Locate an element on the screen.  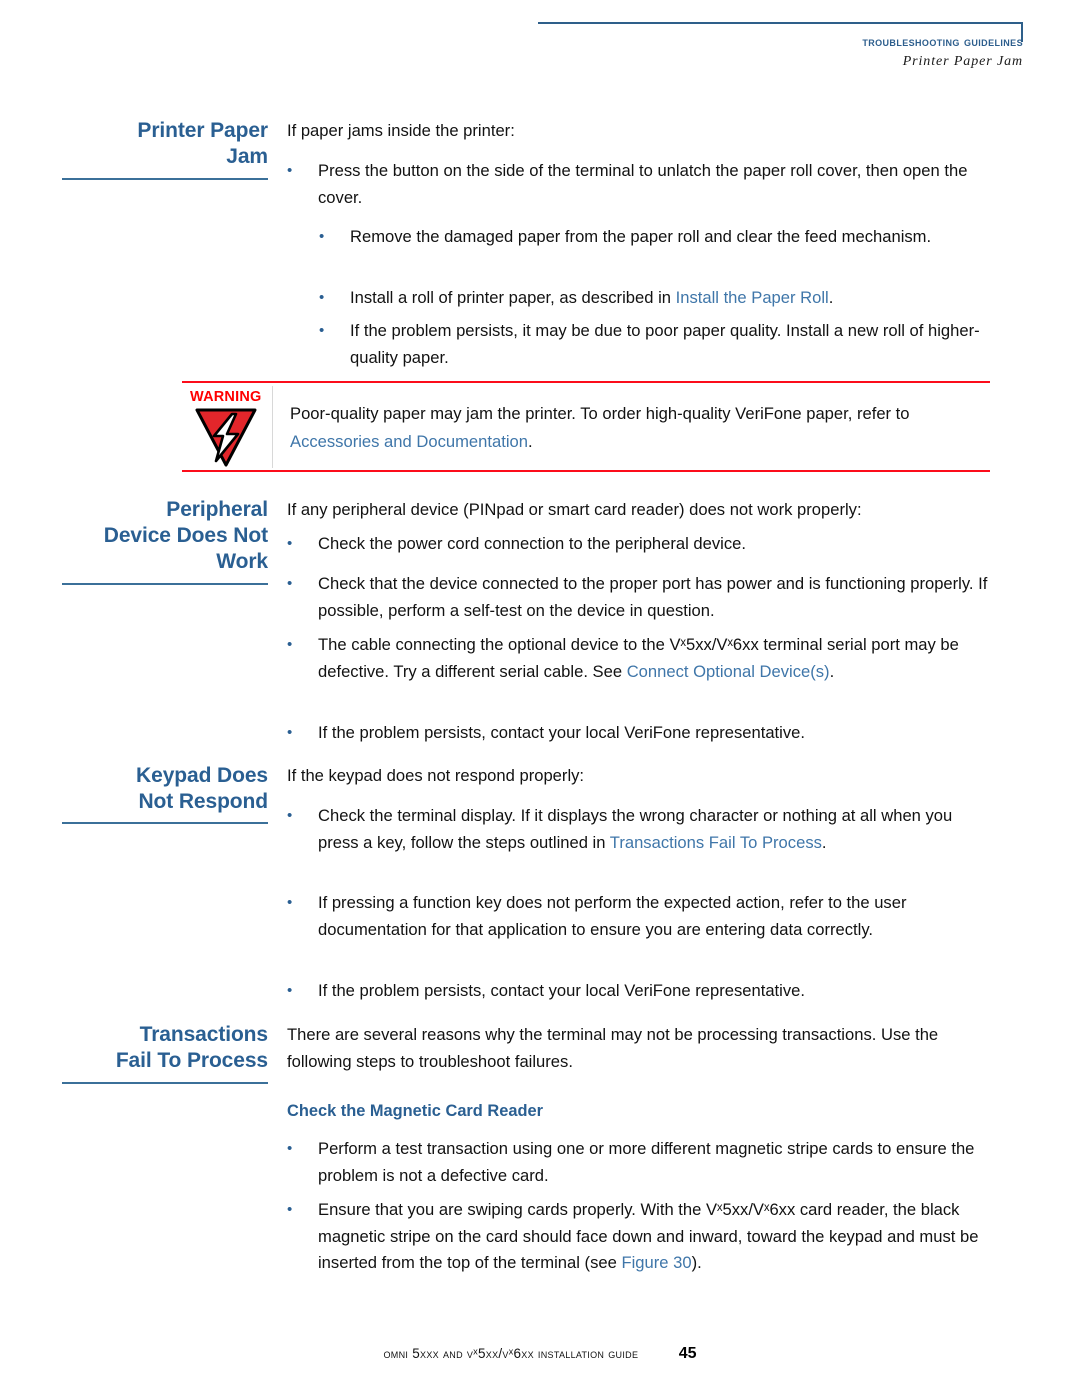
section-intro-printer-paper-jam: If paper jams inside the printer: is located at coordinates (401, 130).